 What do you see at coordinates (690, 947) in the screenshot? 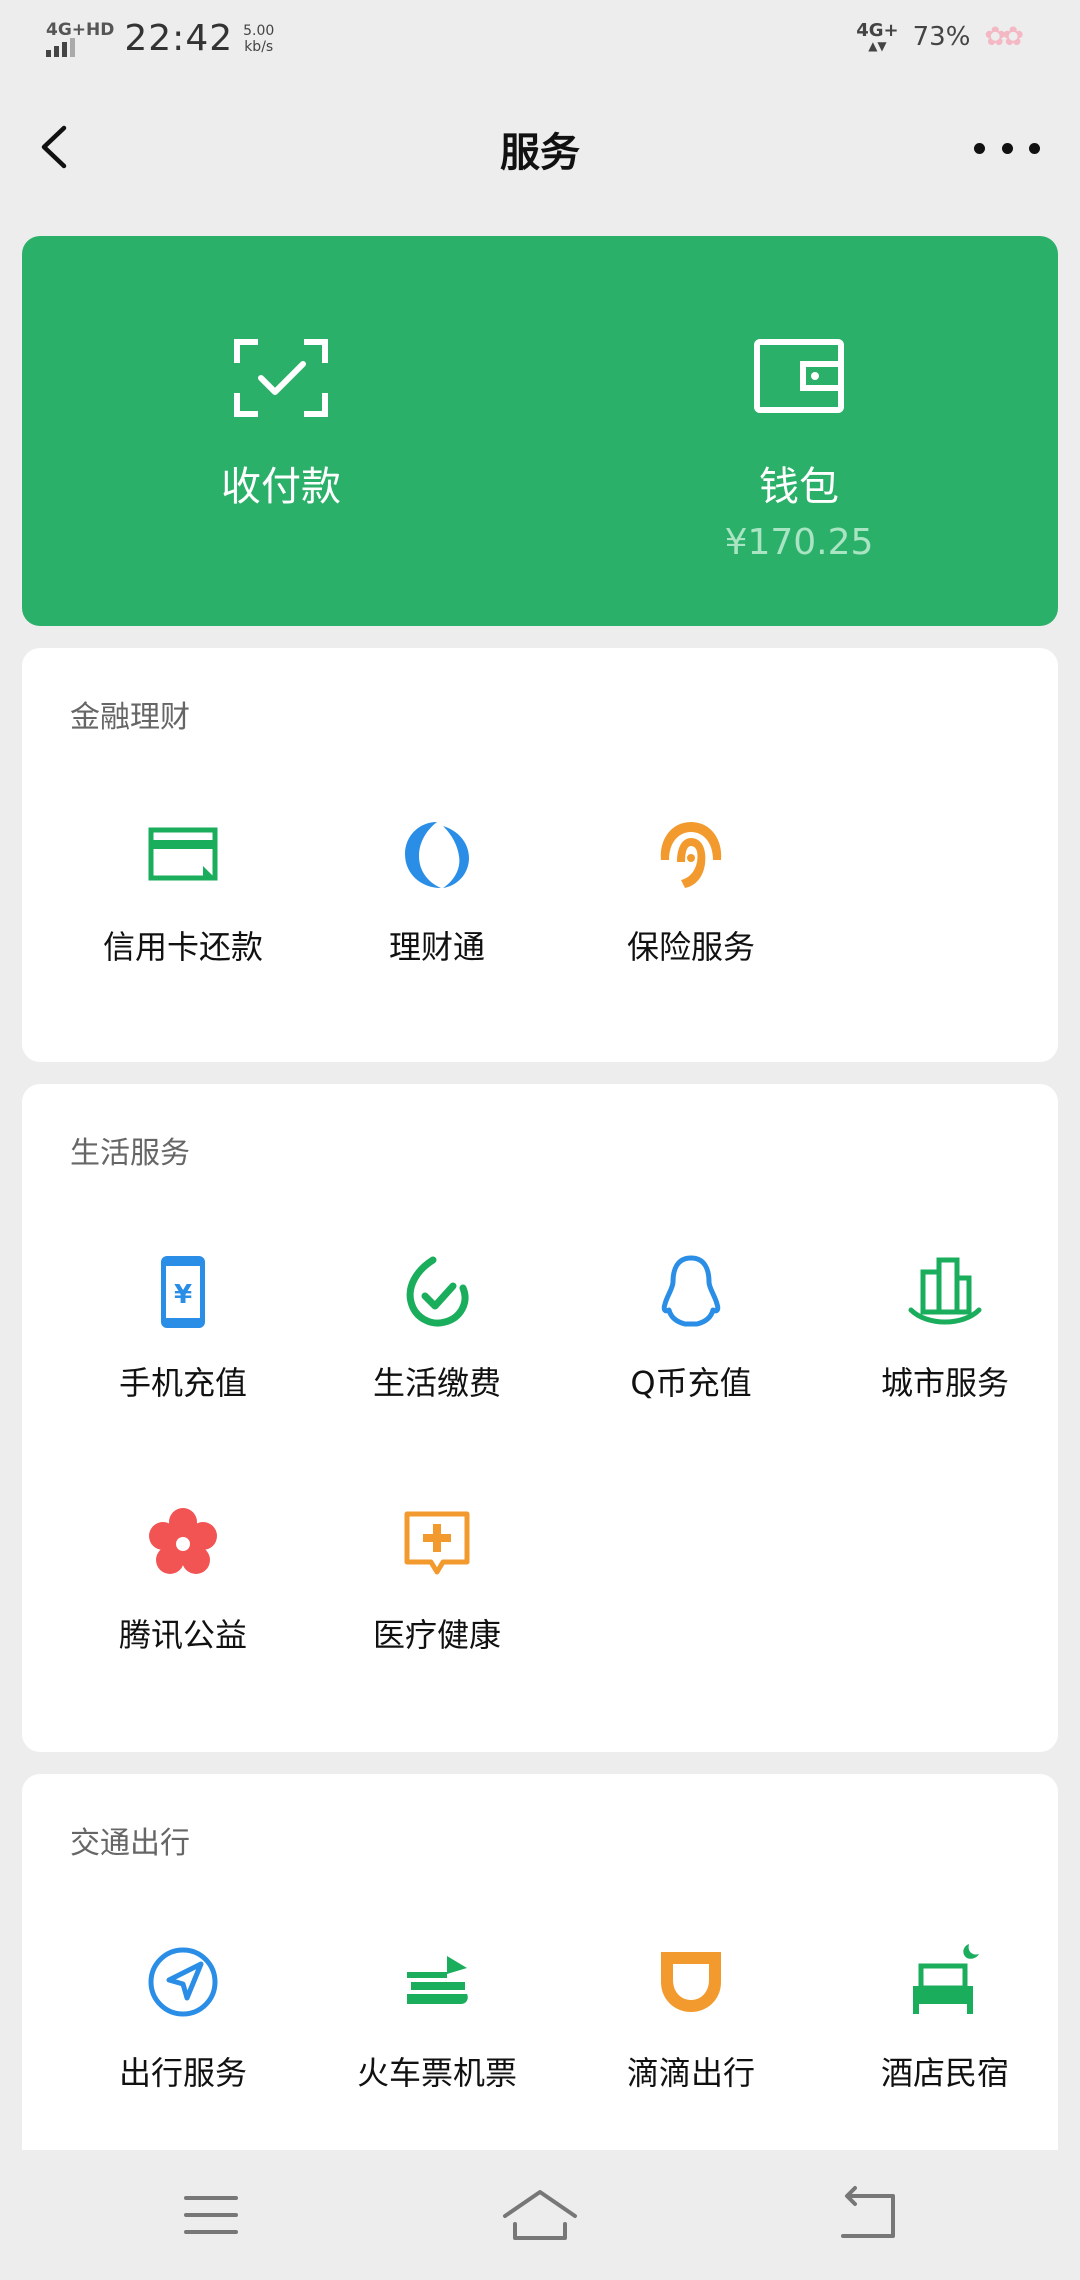
I see `grid-label: 保险服务` at bounding box center [690, 947].